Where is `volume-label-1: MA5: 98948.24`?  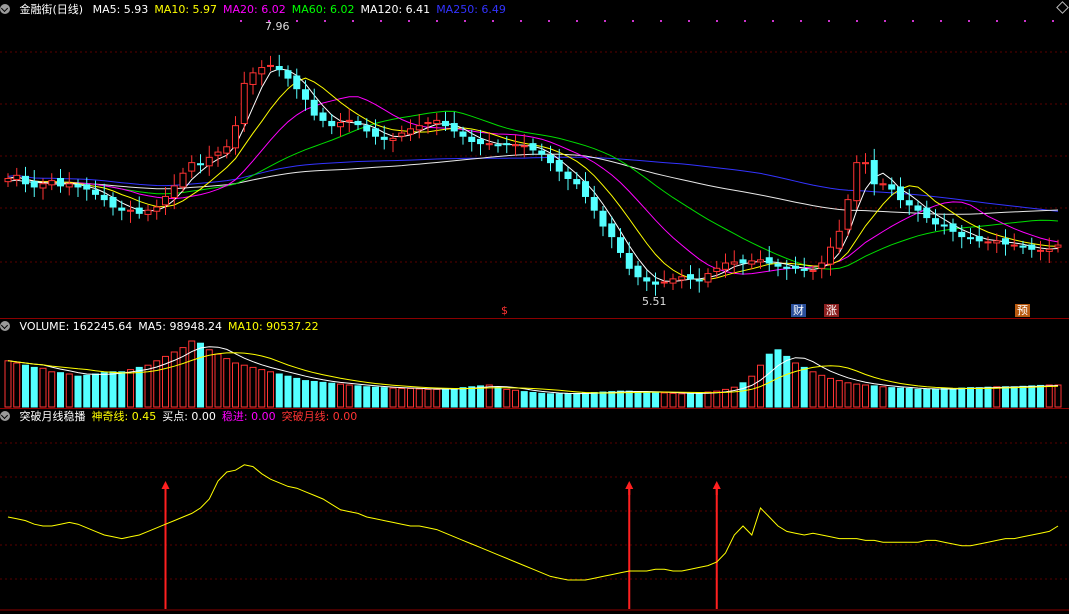
volume-label-1: MA5: 98948.24 is located at coordinates (180, 326).